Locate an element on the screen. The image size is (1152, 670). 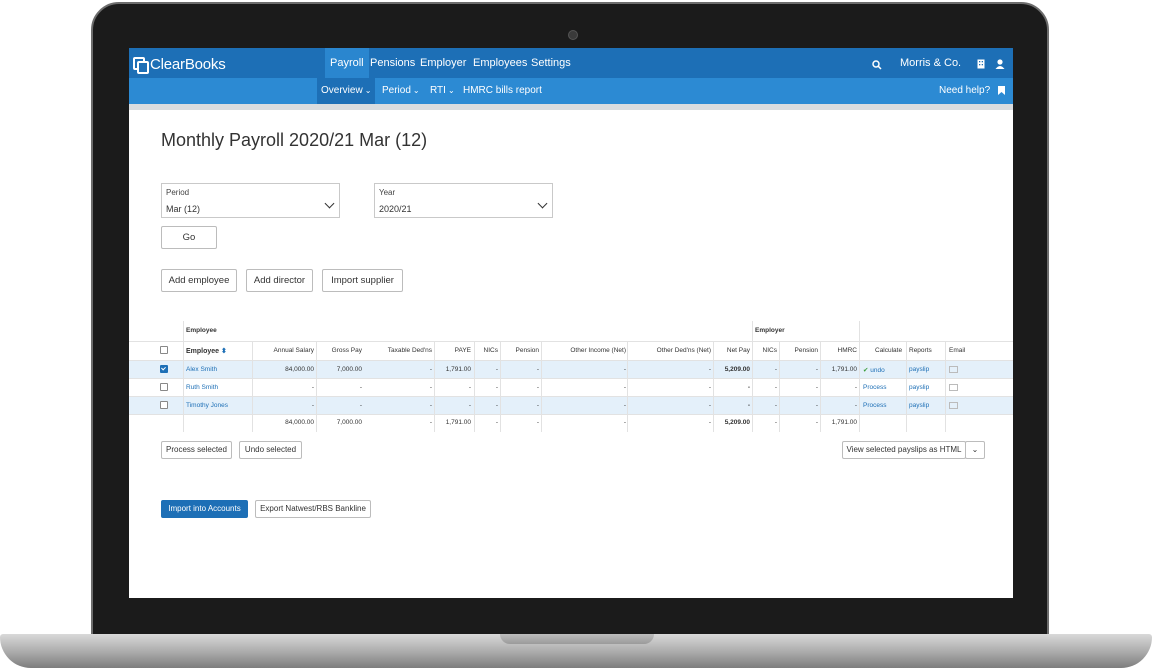
add-director-button: Add director is located at coordinates (279, 280).